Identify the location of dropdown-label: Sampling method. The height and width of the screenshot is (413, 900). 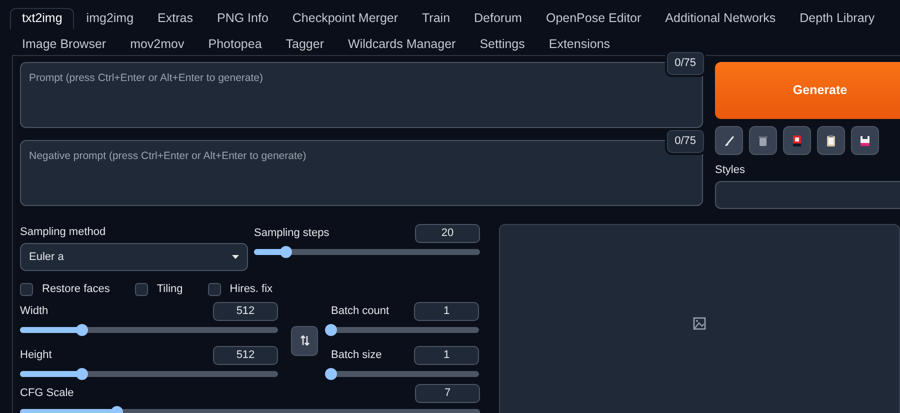
(63, 232).